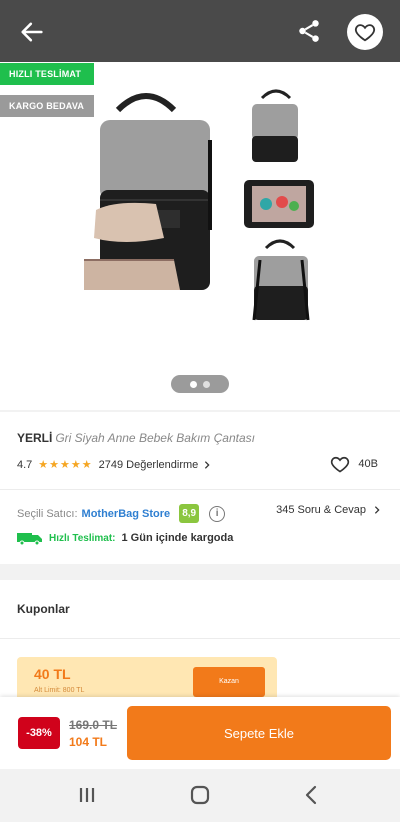  What do you see at coordinates (59, 690) in the screenshot?
I see `coupon-limit: Alt Limit: 800 TL` at bounding box center [59, 690].